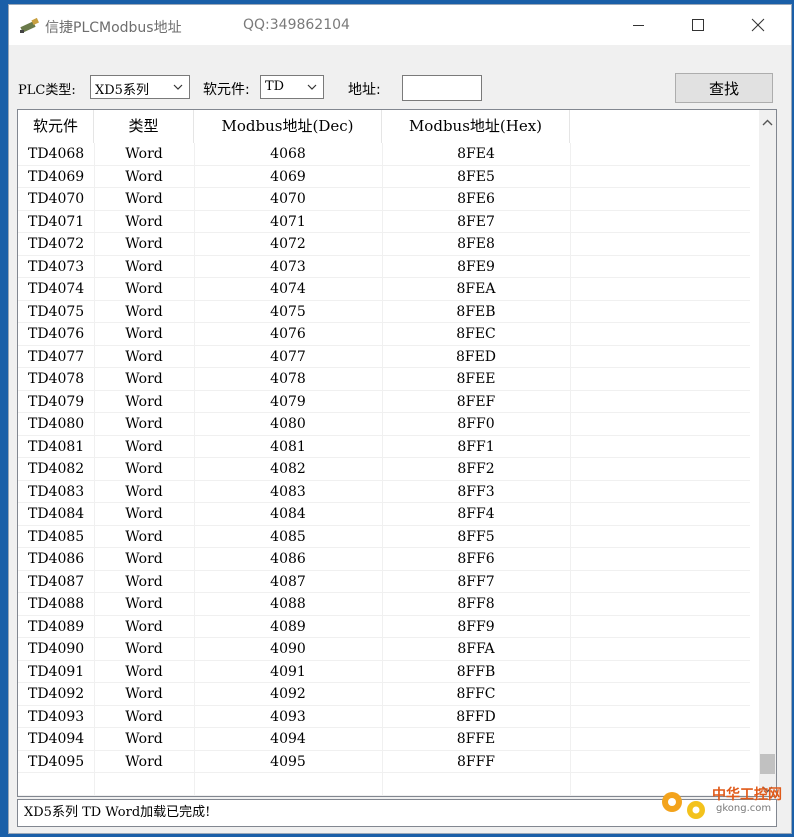 The height and width of the screenshot is (837, 794). I want to click on cell-element: TD4089, so click(56, 626).